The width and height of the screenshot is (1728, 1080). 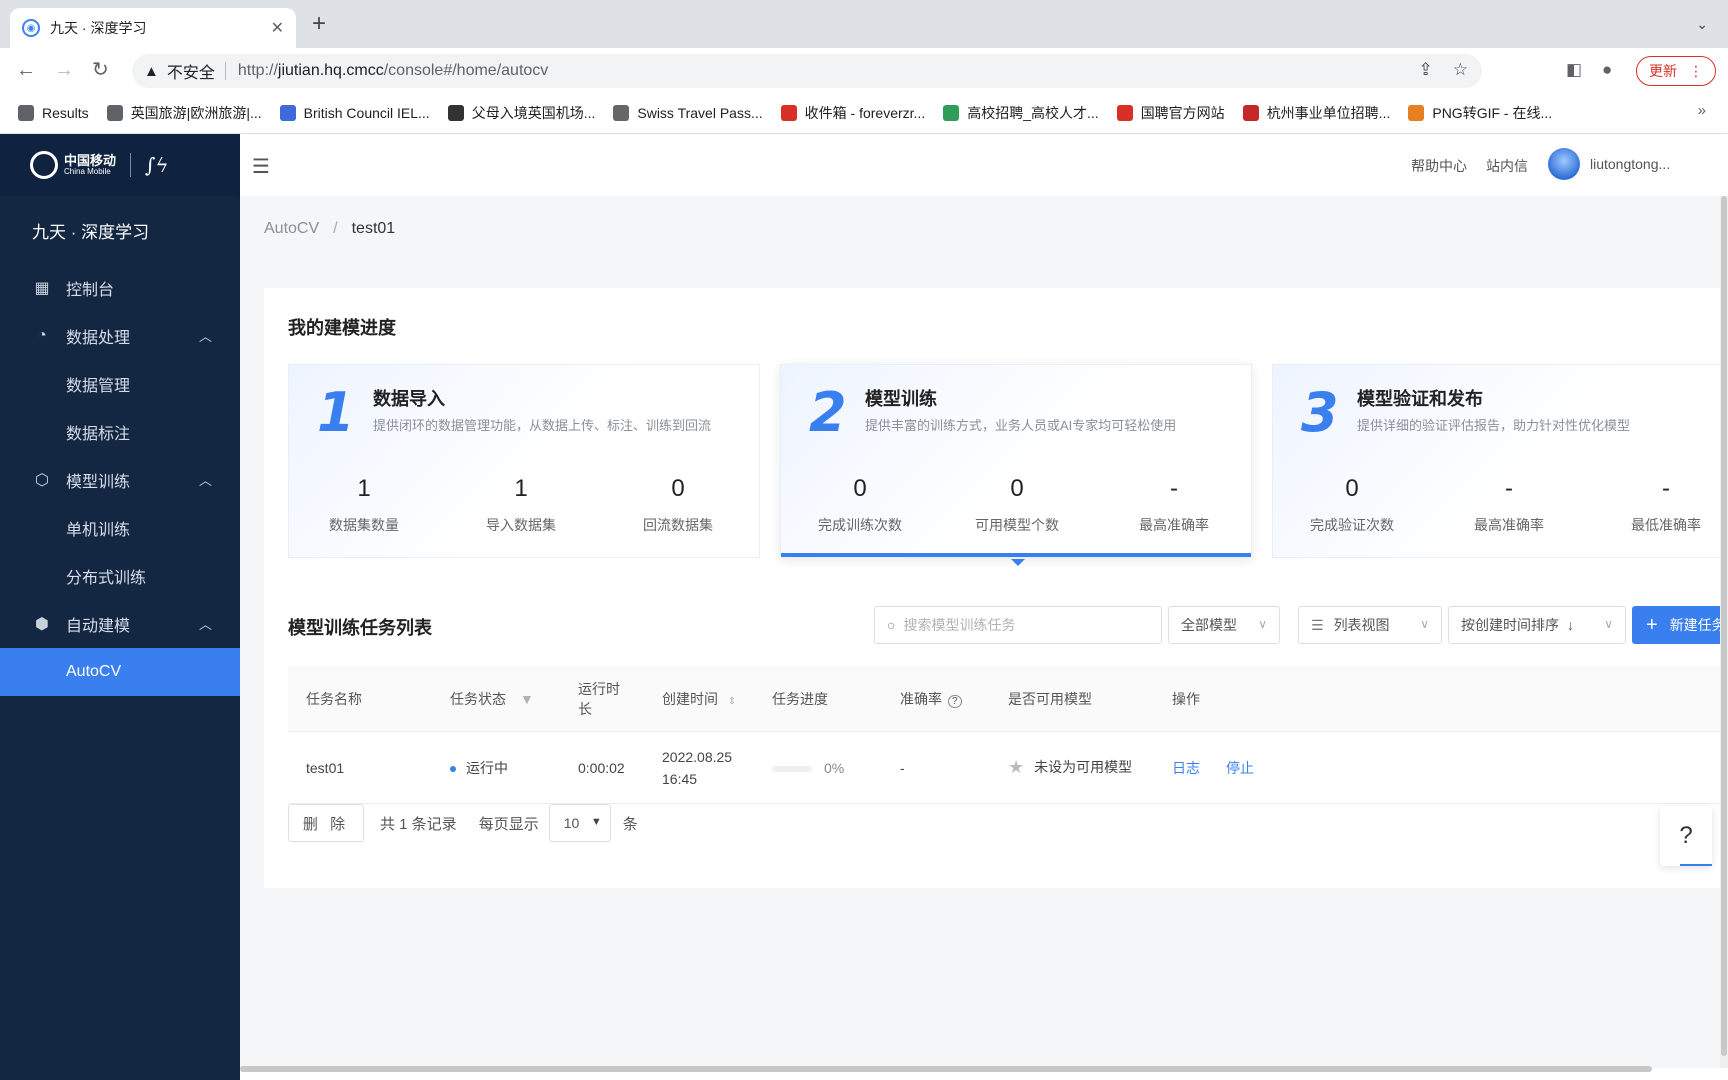 I want to click on stop-link: 停止, so click(x=1240, y=768).